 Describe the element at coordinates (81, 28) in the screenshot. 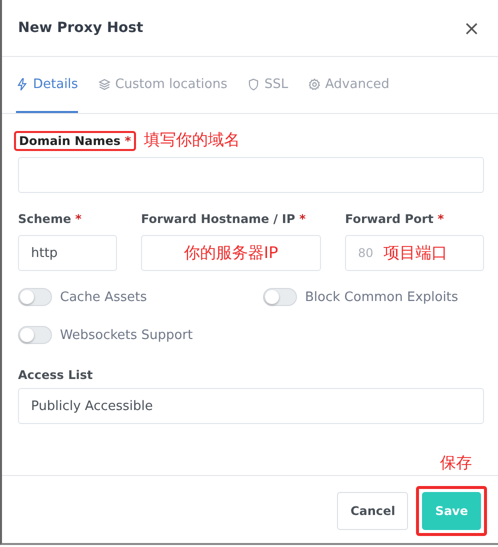

I see `dialog-title: New Proxy Host` at that location.